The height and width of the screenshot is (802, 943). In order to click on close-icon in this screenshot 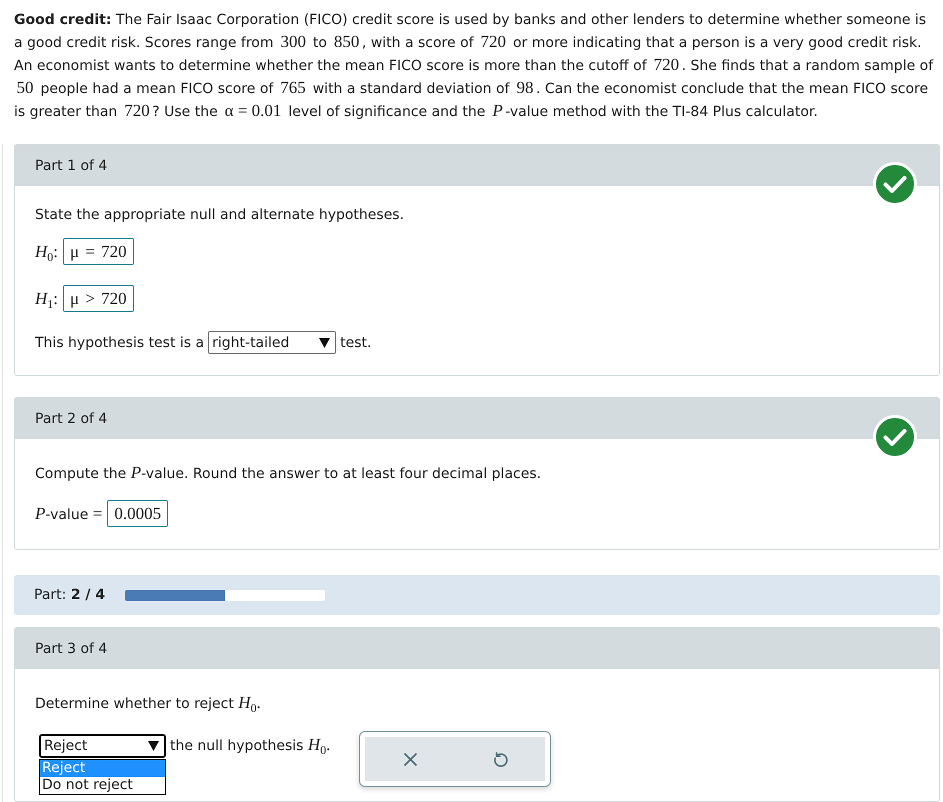, I will do `click(410, 759)`.